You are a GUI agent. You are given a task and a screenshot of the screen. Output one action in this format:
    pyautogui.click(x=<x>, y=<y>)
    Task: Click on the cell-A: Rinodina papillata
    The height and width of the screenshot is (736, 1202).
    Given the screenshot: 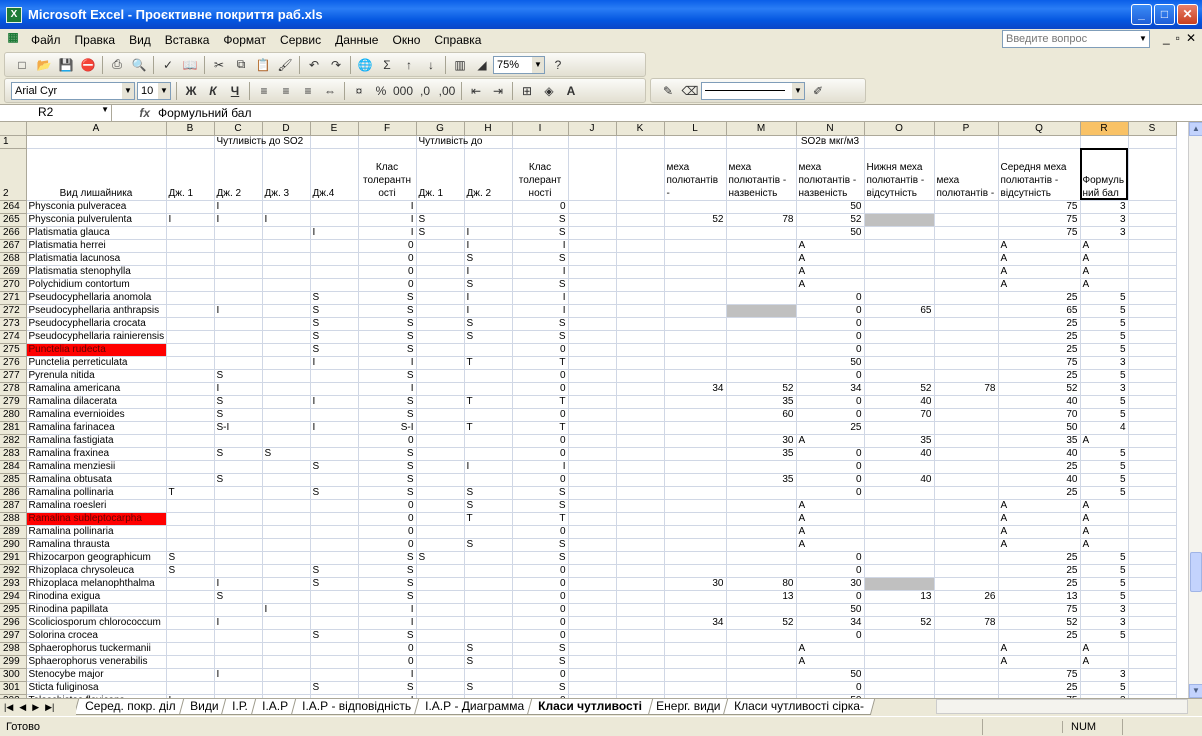 What is the action you would take?
    pyautogui.click(x=96, y=610)
    